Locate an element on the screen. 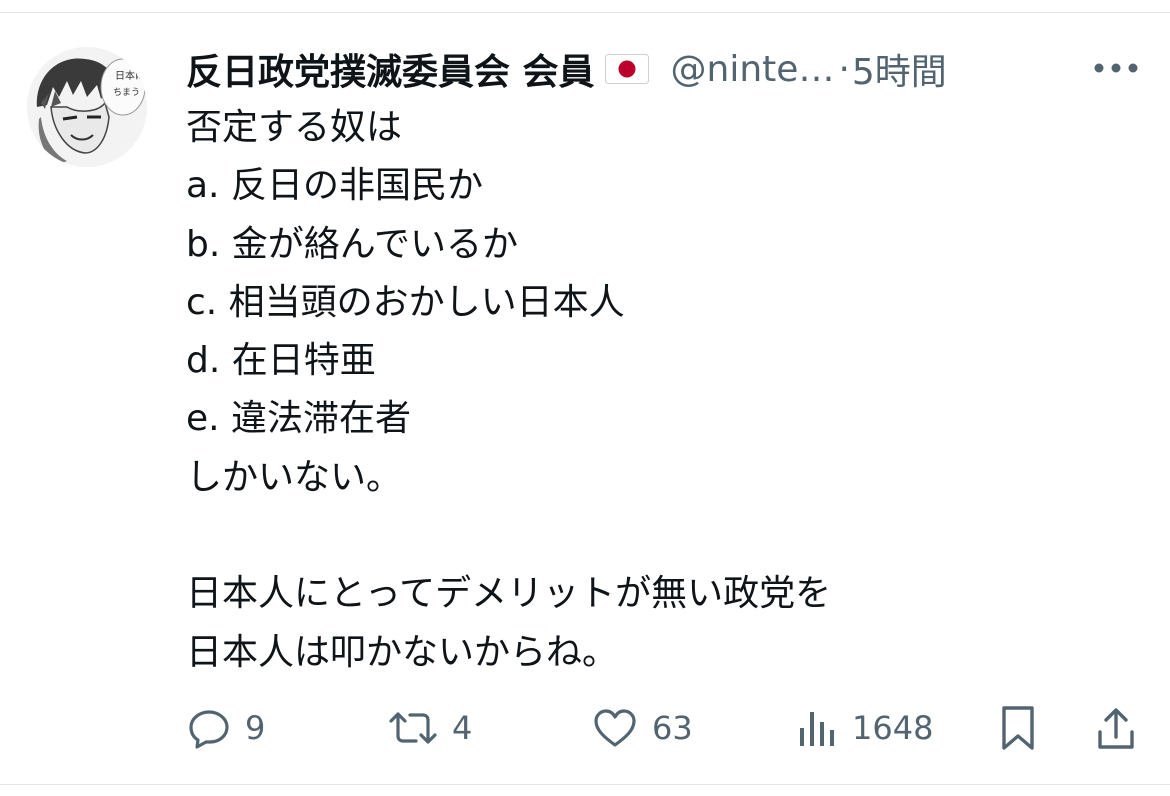  heart-icon is located at coordinates (615, 728).